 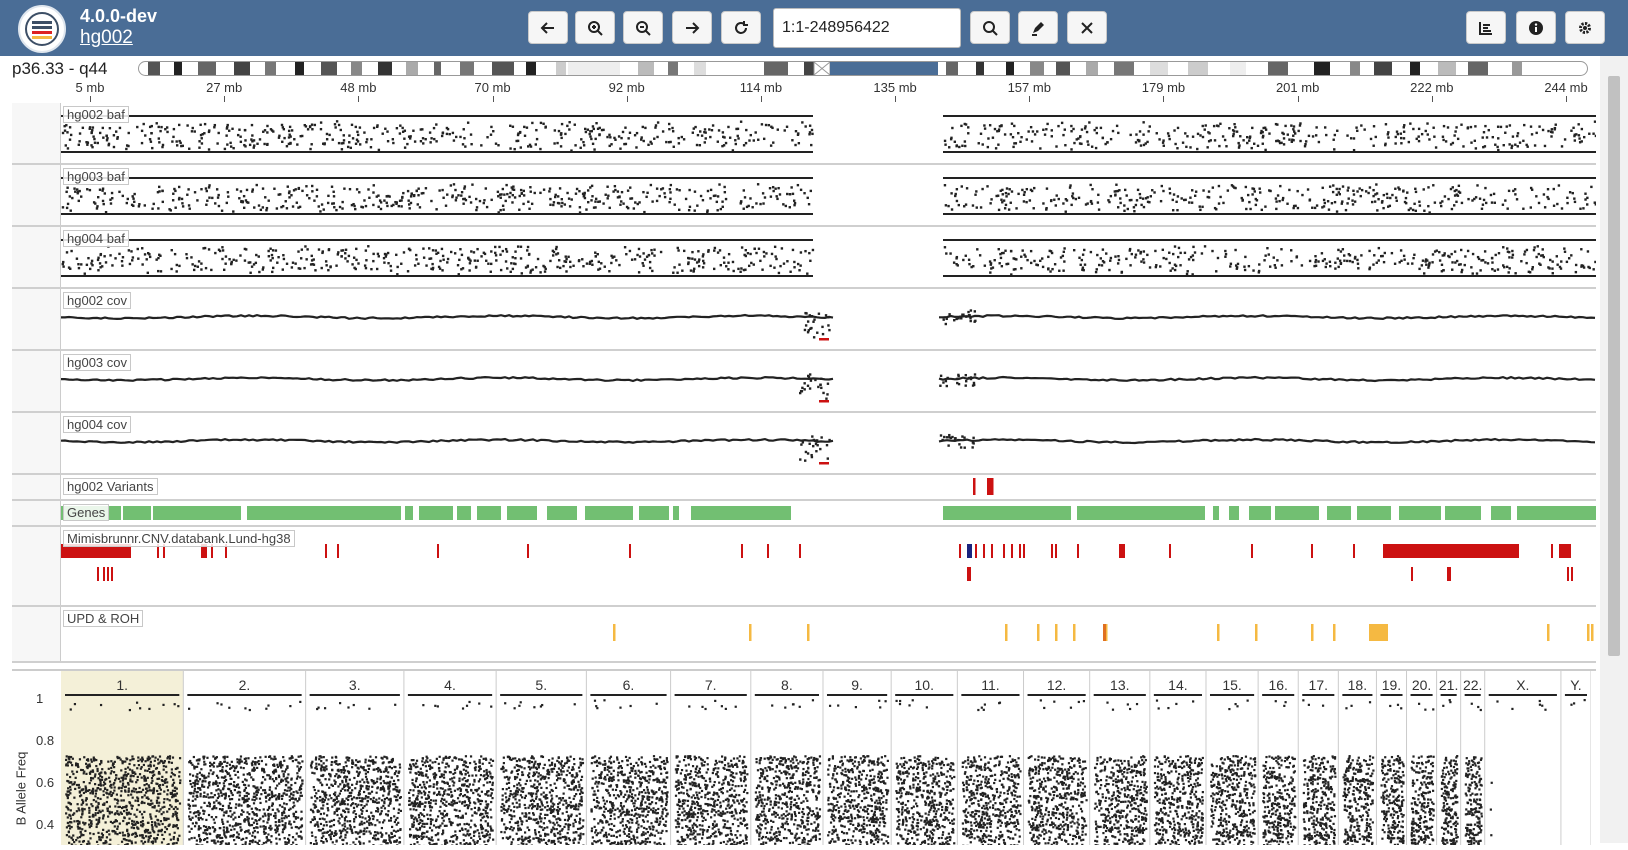 I want to click on track-baf: hg003 baf, so click(x=804, y=196).